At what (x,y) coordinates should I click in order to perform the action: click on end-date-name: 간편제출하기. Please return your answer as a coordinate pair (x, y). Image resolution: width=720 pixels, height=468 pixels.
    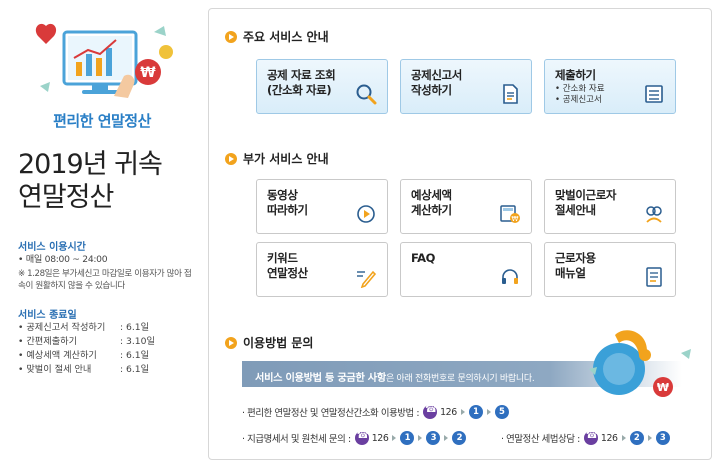
    Looking at the image, I should click on (69, 342).